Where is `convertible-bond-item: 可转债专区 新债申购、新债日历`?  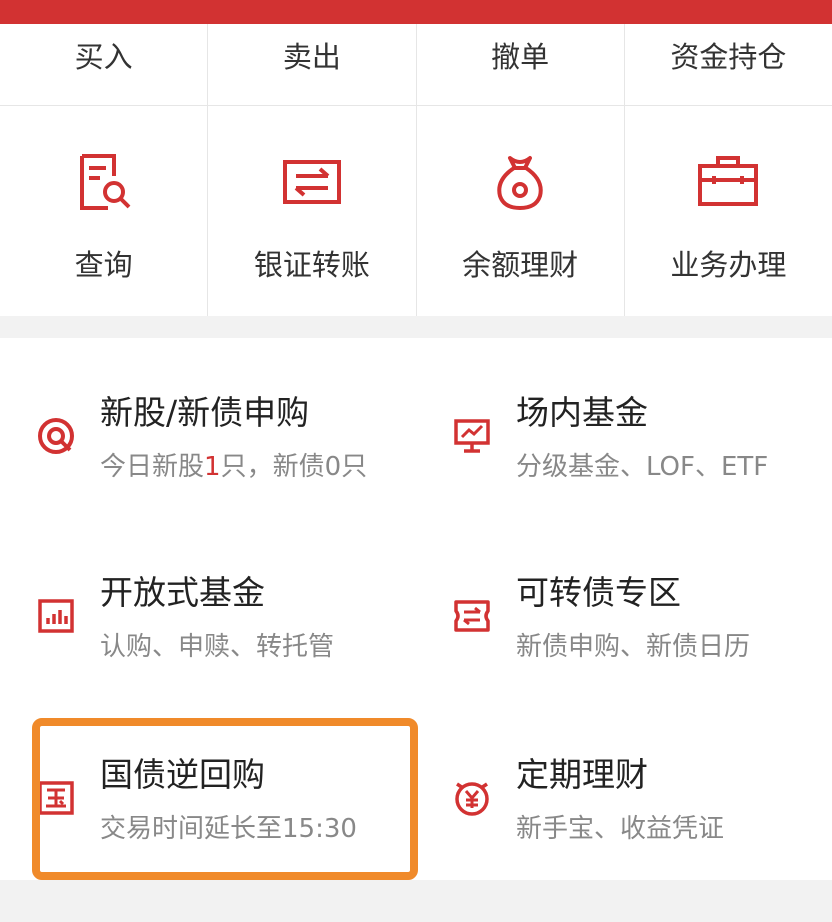 convertible-bond-item: 可转债专区 新债申购、新债日历 is located at coordinates (641, 626).